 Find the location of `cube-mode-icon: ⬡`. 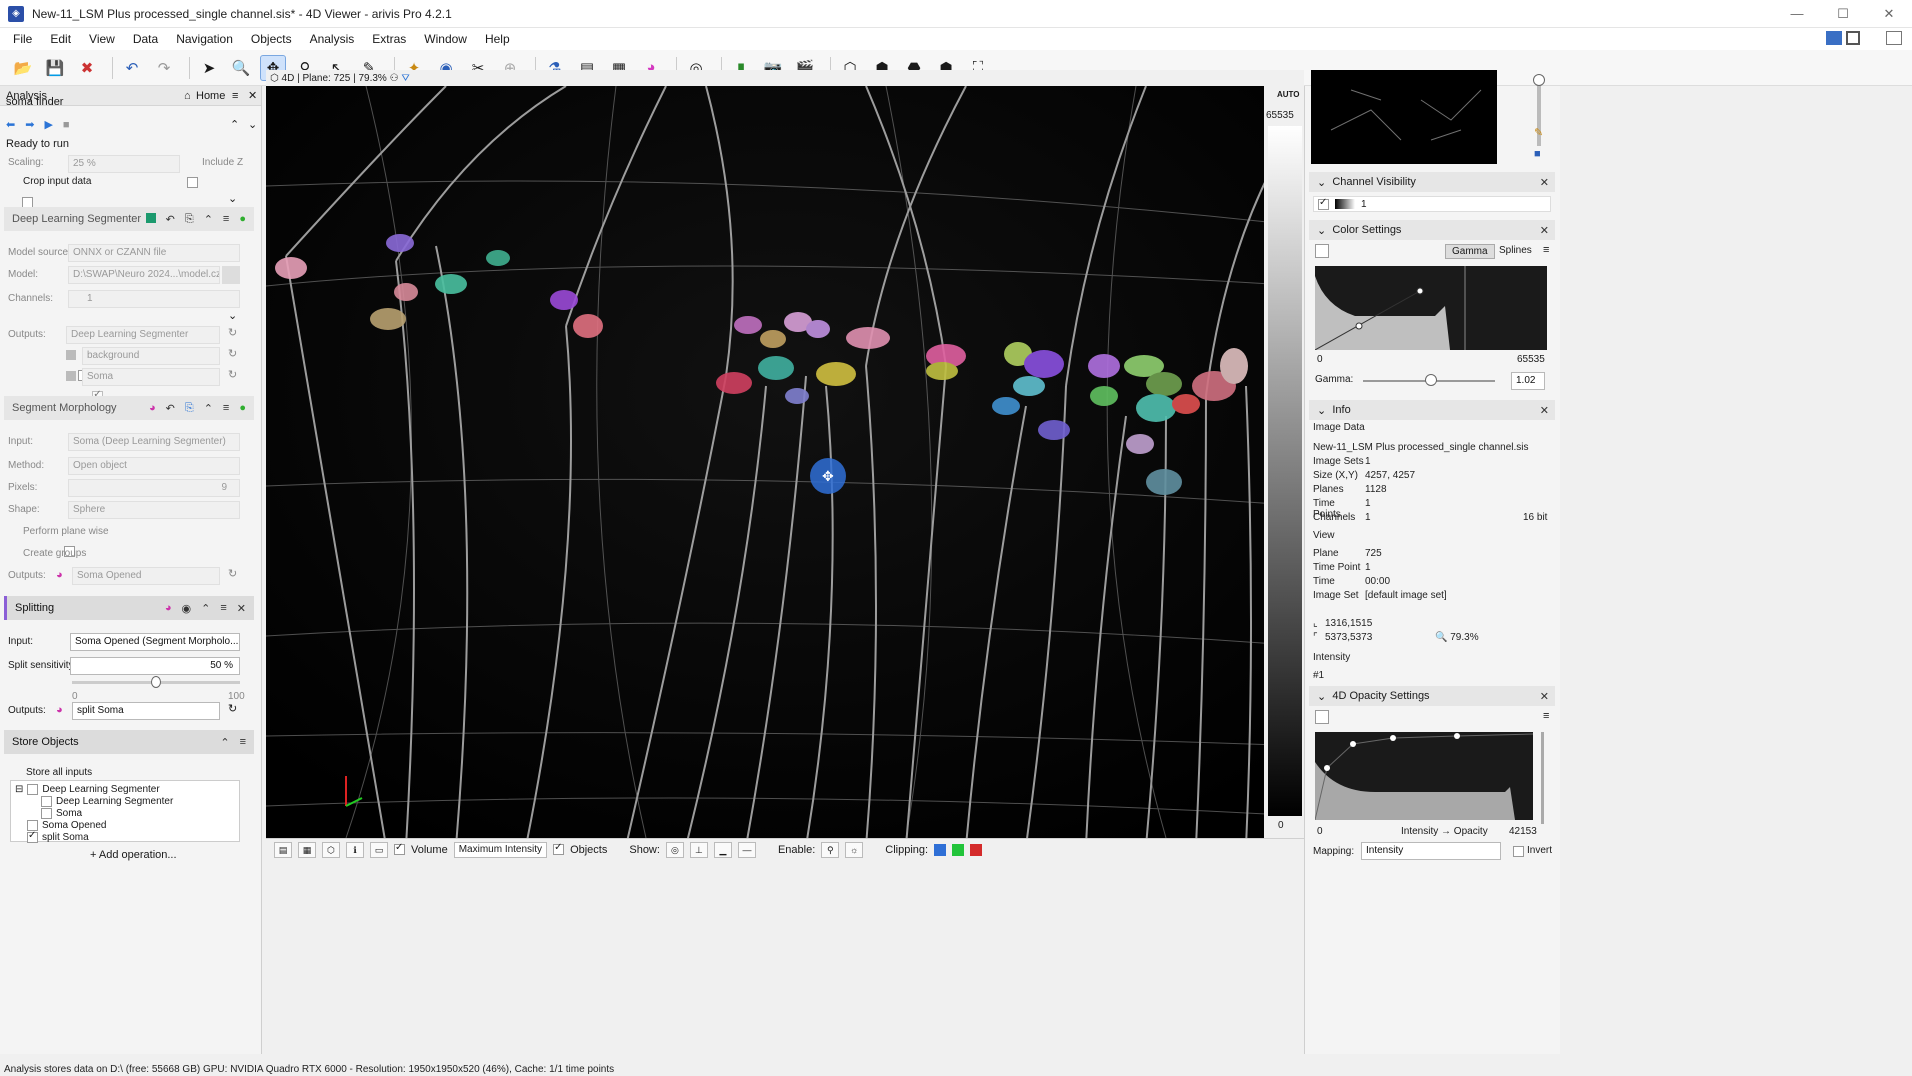

cube-mode-icon: ⬡ is located at coordinates (274, 78).